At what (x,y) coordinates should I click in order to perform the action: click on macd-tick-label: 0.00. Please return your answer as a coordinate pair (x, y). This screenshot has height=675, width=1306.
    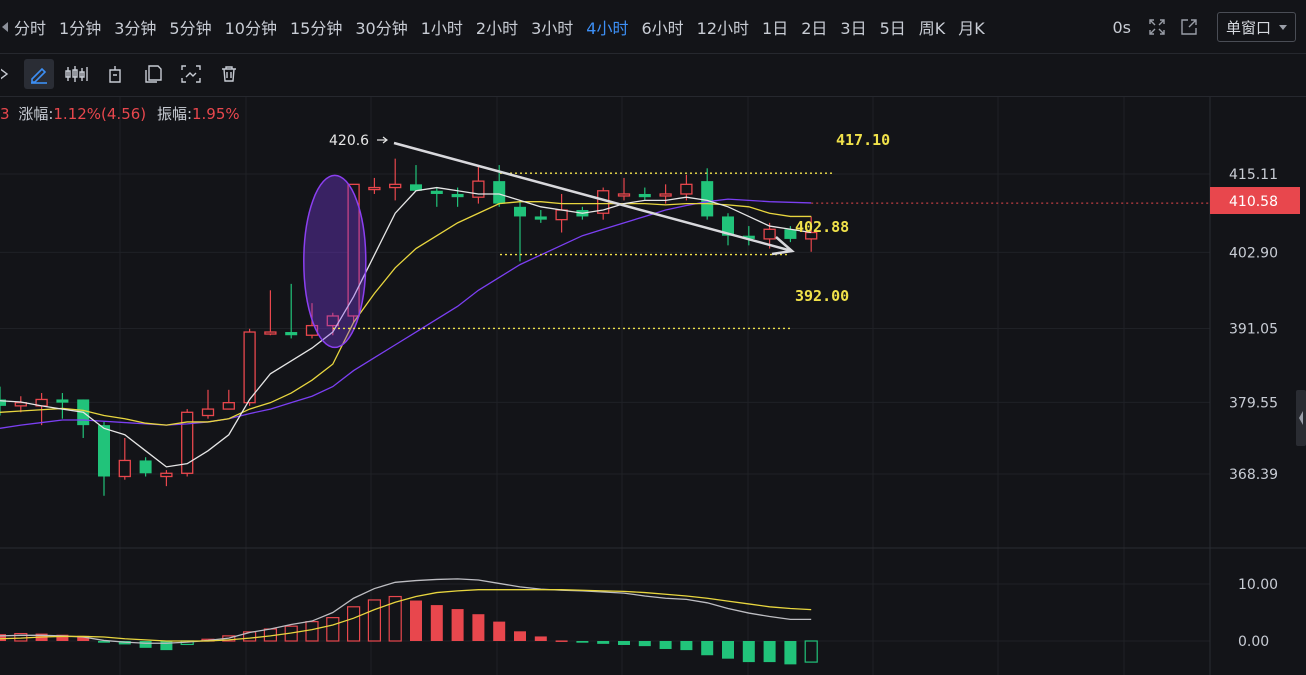
    Looking at the image, I should click on (1253, 642).